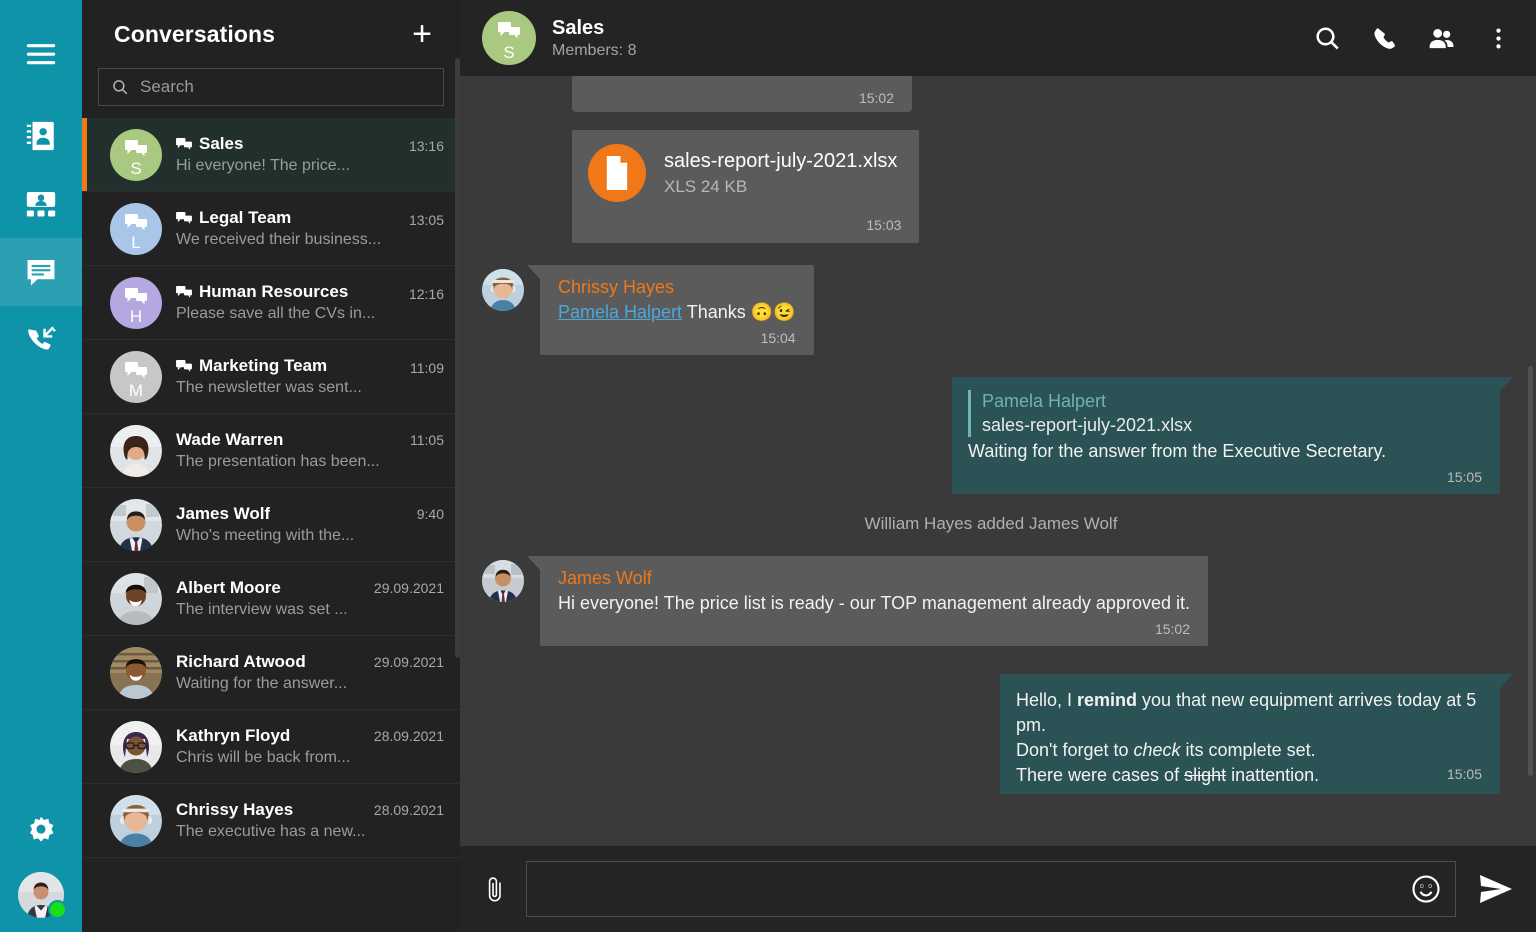 The height and width of the screenshot is (932, 1536). I want to click on chat-header-text: Sales Members: 8, so click(925, 38).